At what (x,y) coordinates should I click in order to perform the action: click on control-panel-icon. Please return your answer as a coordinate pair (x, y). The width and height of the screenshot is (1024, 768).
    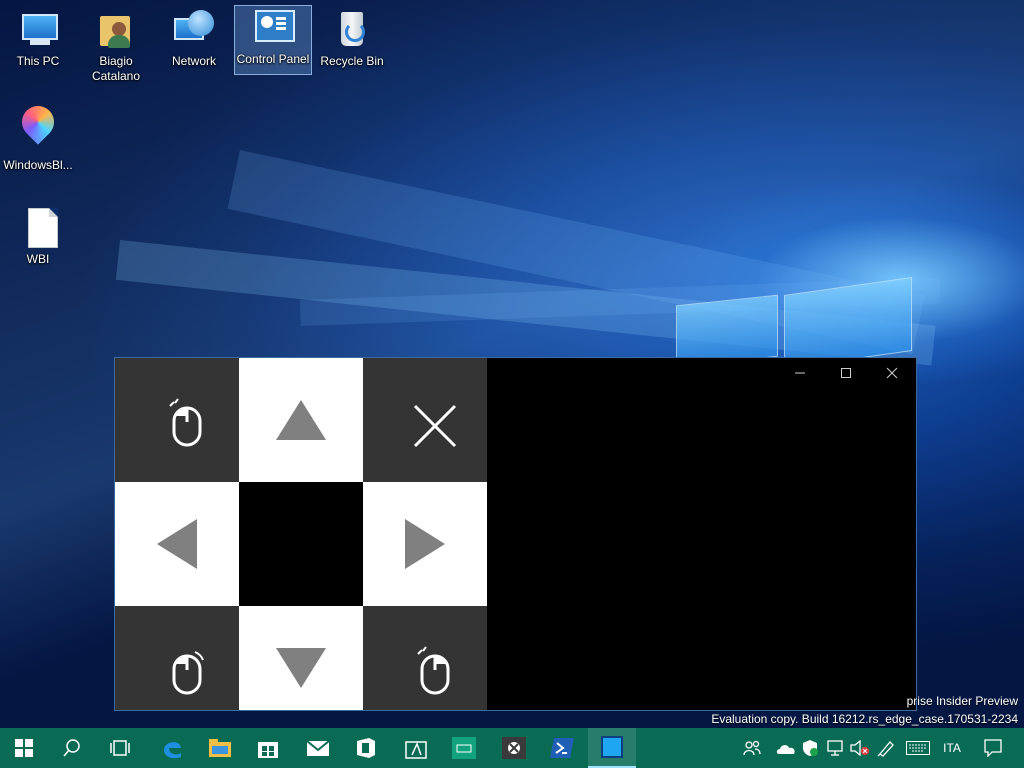
    Looking at the image, I should click on (273, 28).